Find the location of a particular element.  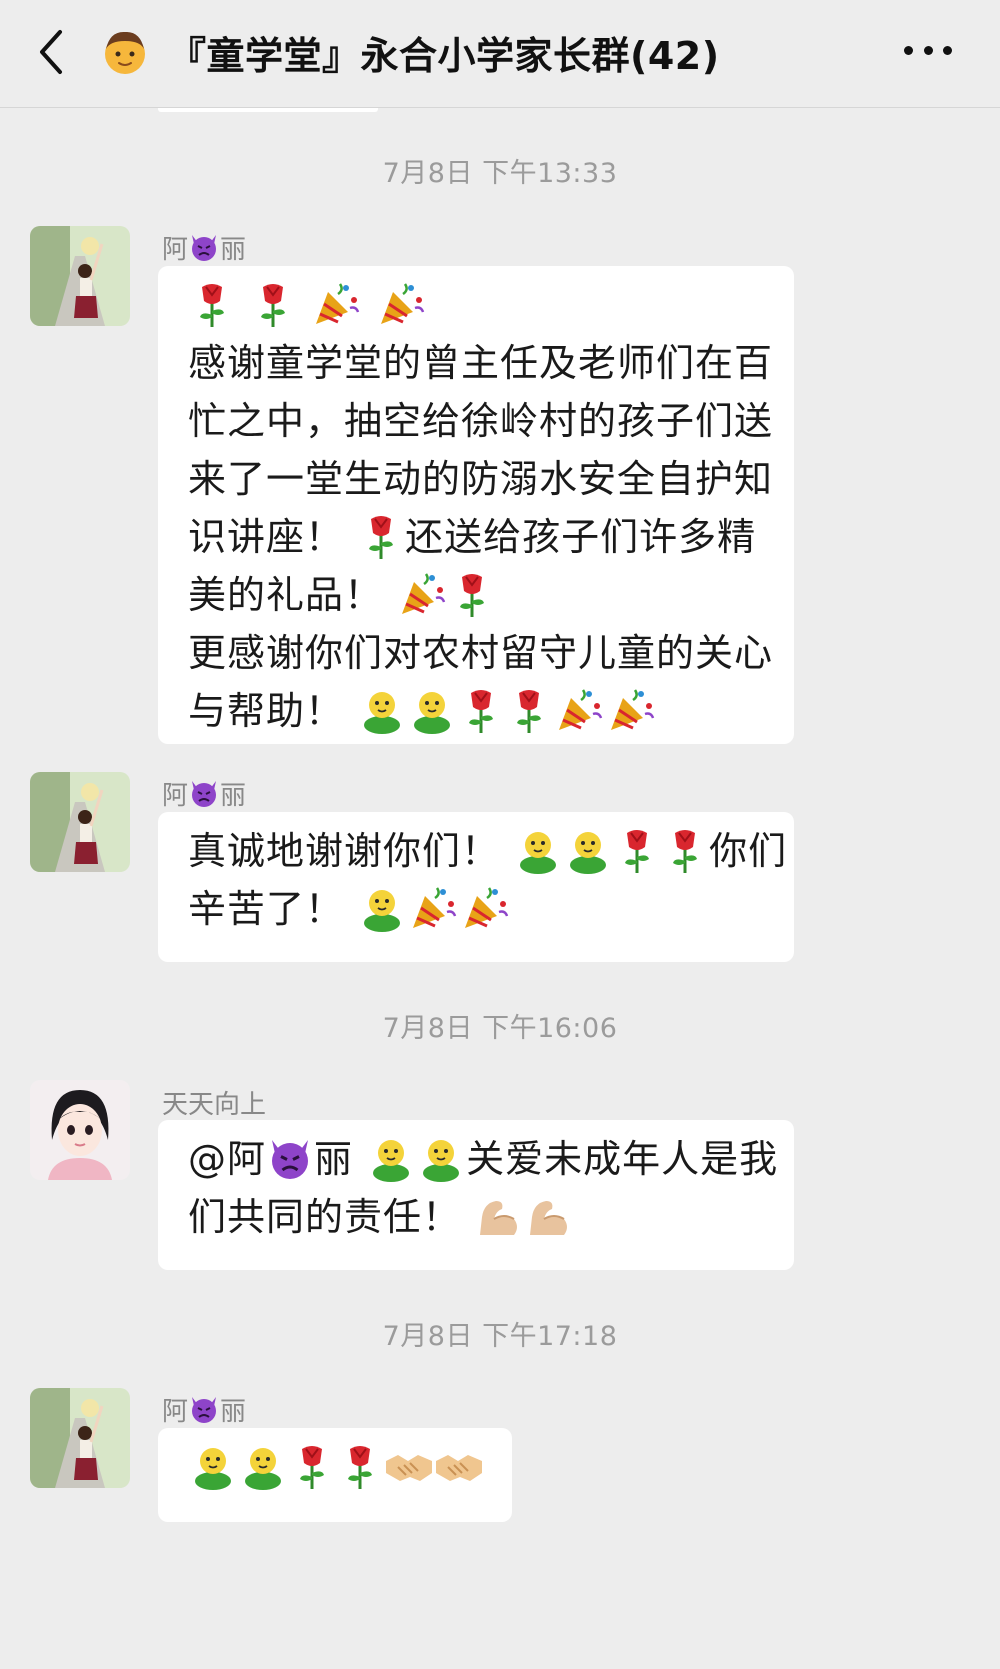

message-text-line: 美的礼品！ is located at coordinates (477, 595).